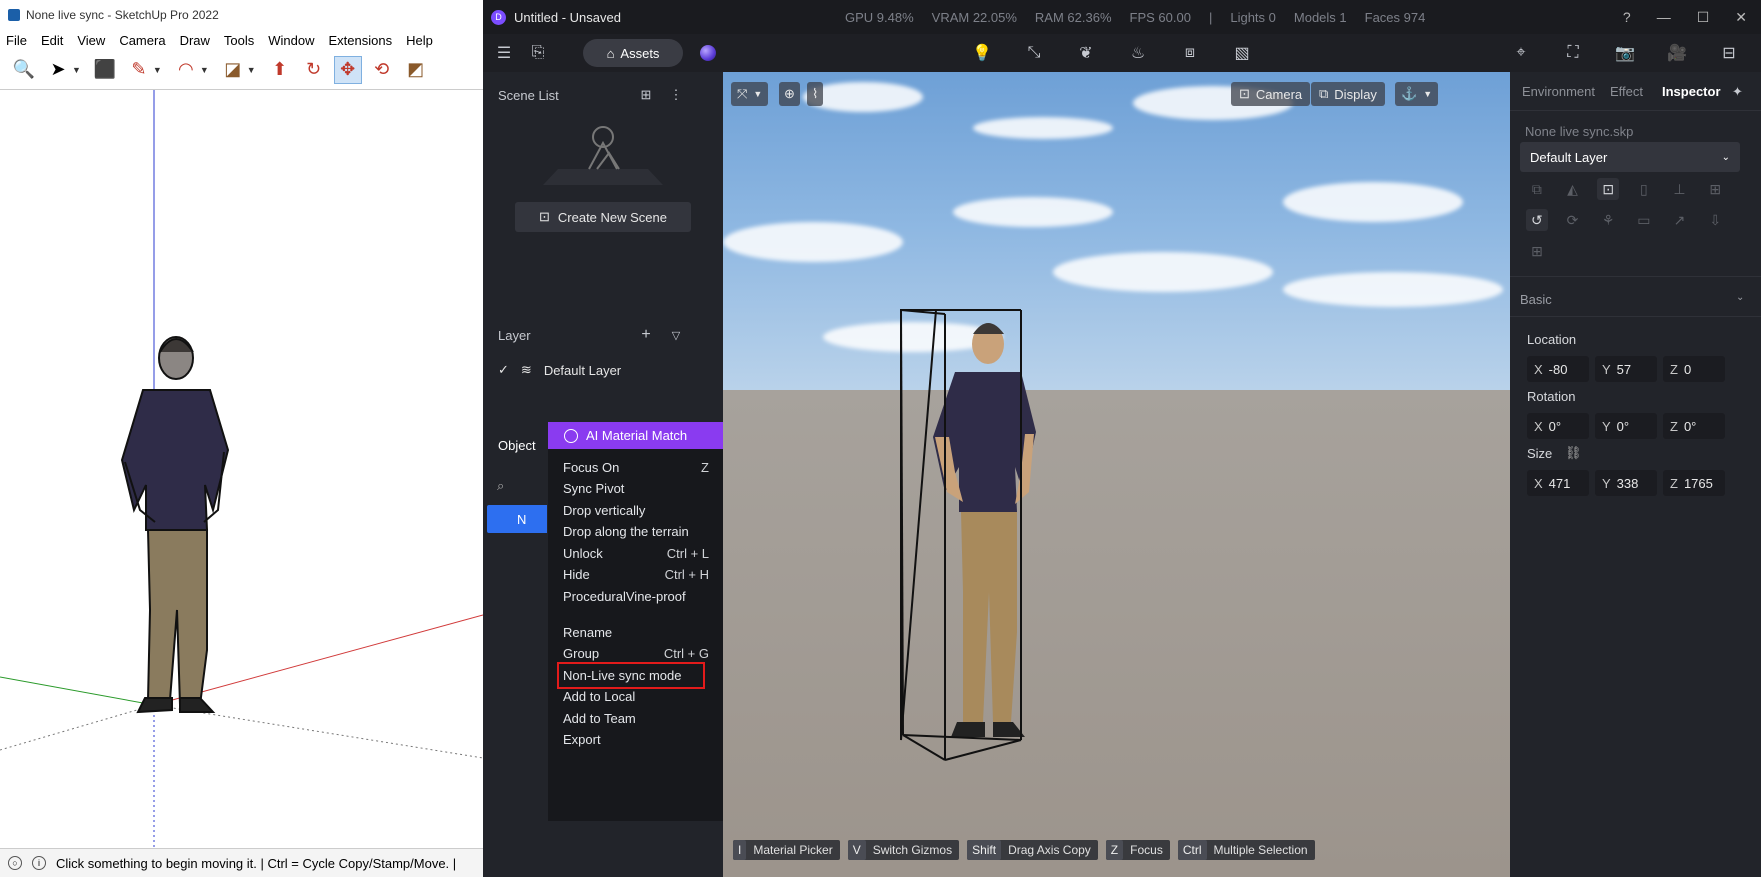  Describe the element at coordinates (1703, 17) in the screenshot. I see `maximize-icon: ☐` at that location.